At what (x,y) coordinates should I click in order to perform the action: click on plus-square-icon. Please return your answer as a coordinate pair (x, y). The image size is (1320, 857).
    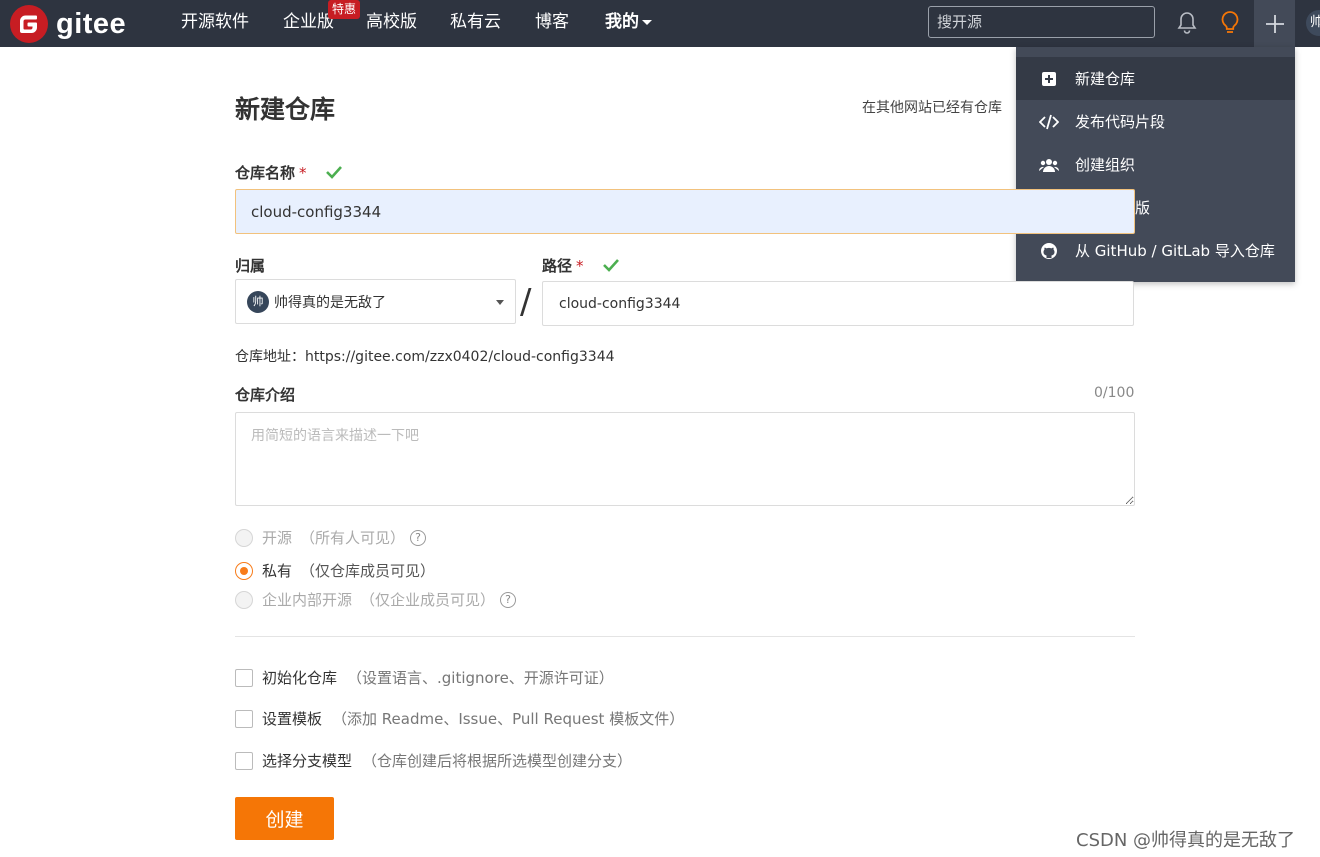
    Looking at the image, I should click on (1049, 79).